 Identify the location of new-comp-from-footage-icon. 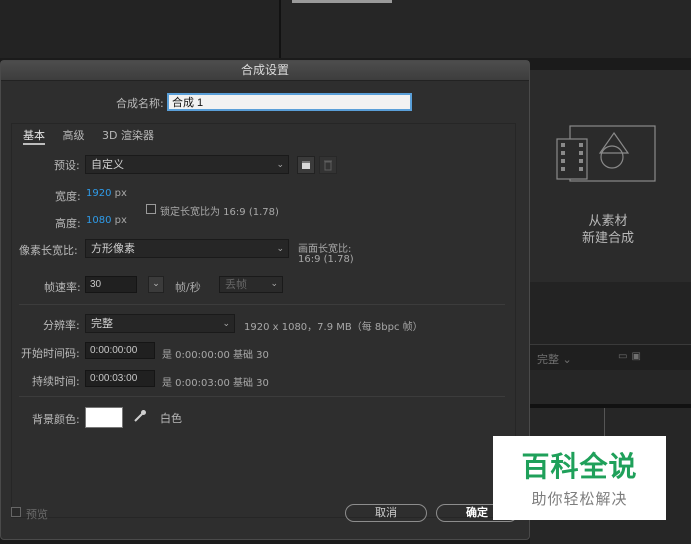
(606, 154).